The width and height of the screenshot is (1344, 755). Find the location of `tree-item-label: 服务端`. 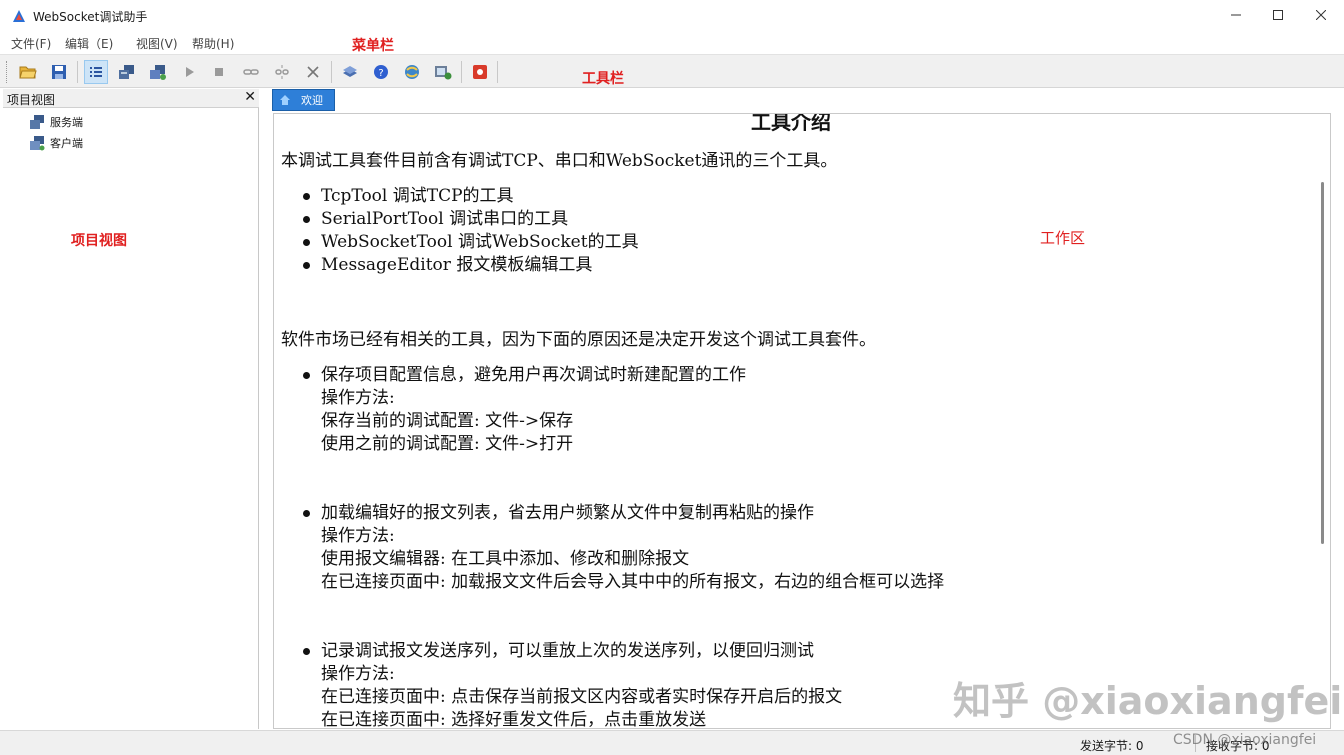

tree-item-label: 服务端 is located at coordinates (66, 122).